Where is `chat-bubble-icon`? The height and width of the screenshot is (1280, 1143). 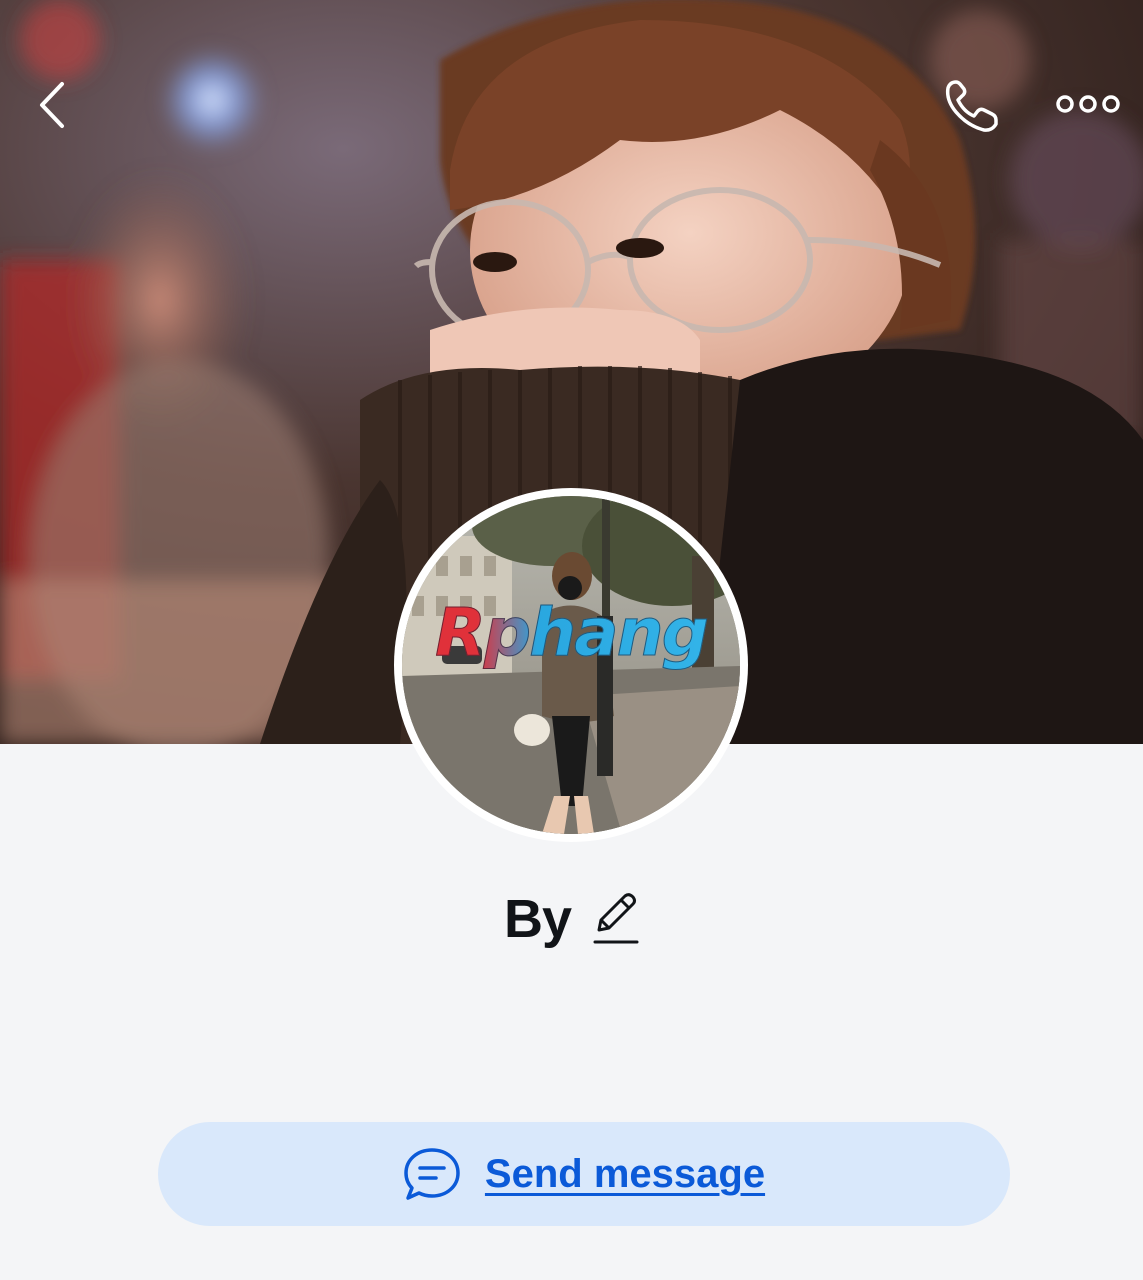
chat-bubble-icon is located at coordinates (432, 1174).